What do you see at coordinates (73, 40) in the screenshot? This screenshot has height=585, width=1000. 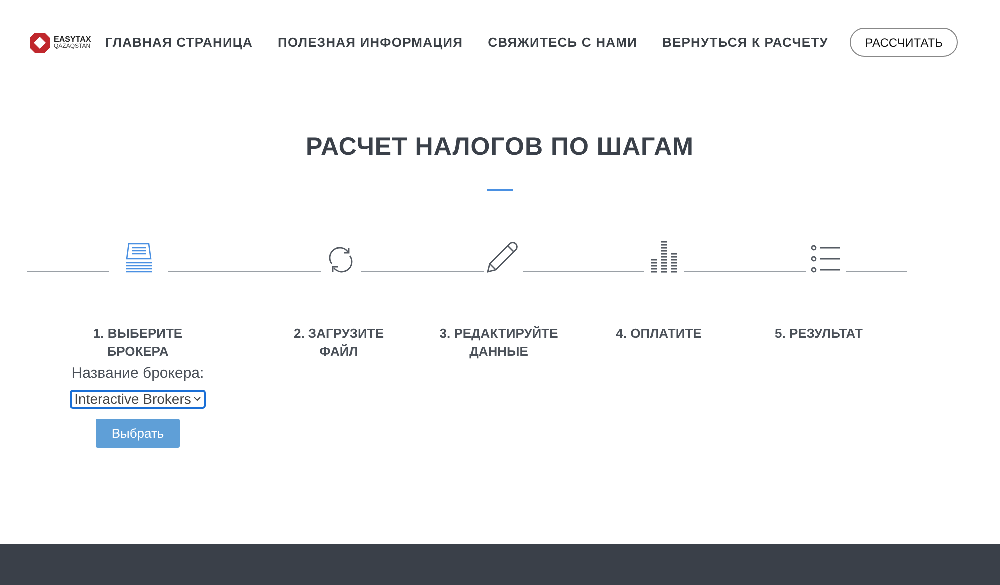 I see `logo-text: EASYTAX` at bounding box center [73, 40].